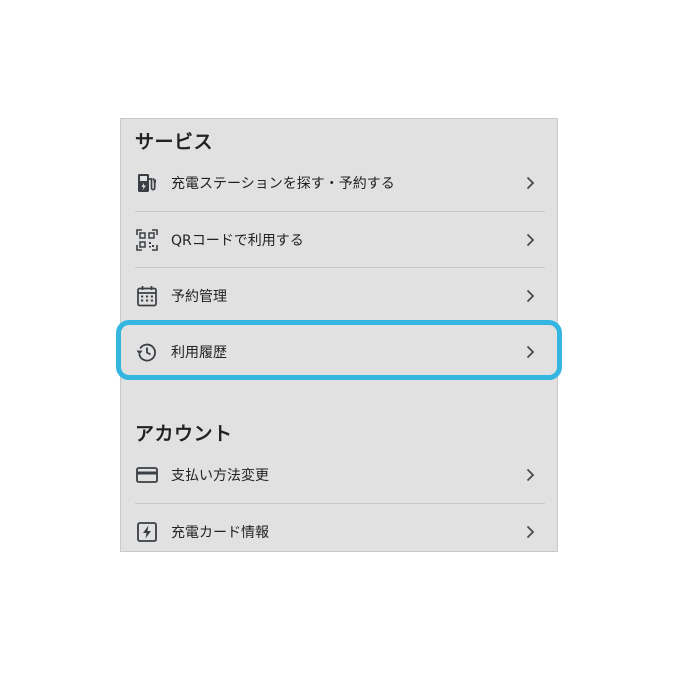  I want to click on credit-card-icon, so click(147, 475).